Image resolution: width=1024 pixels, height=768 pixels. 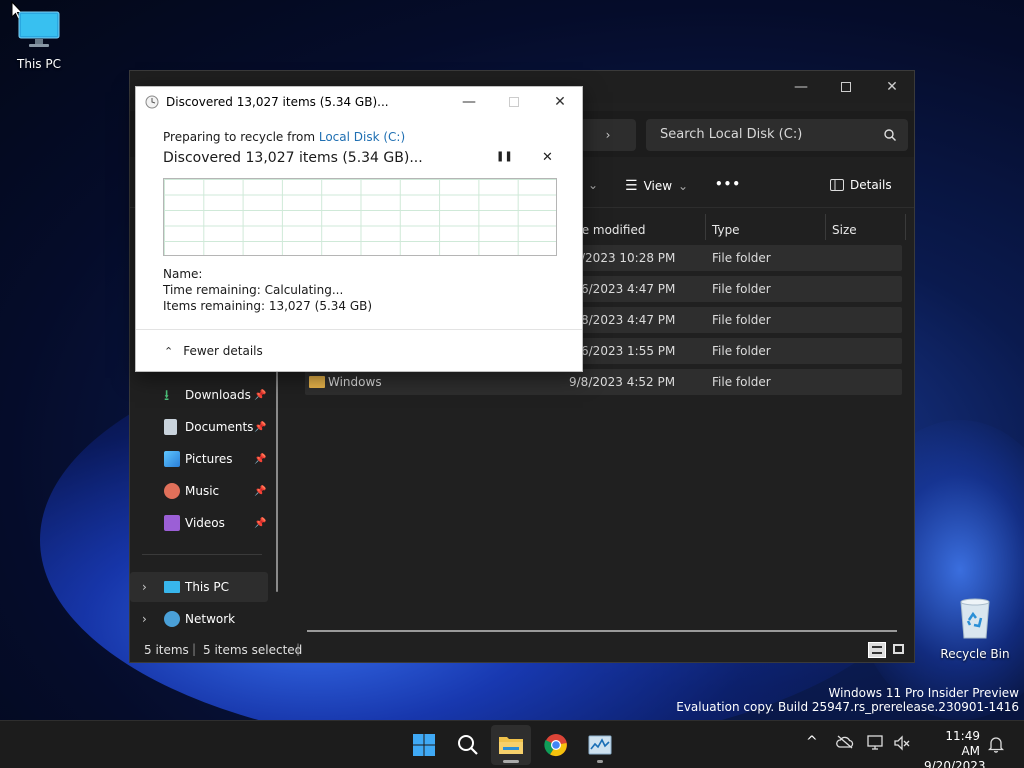 I want to click on clock-date: 9/20/2023, so click(x=955, y=763).